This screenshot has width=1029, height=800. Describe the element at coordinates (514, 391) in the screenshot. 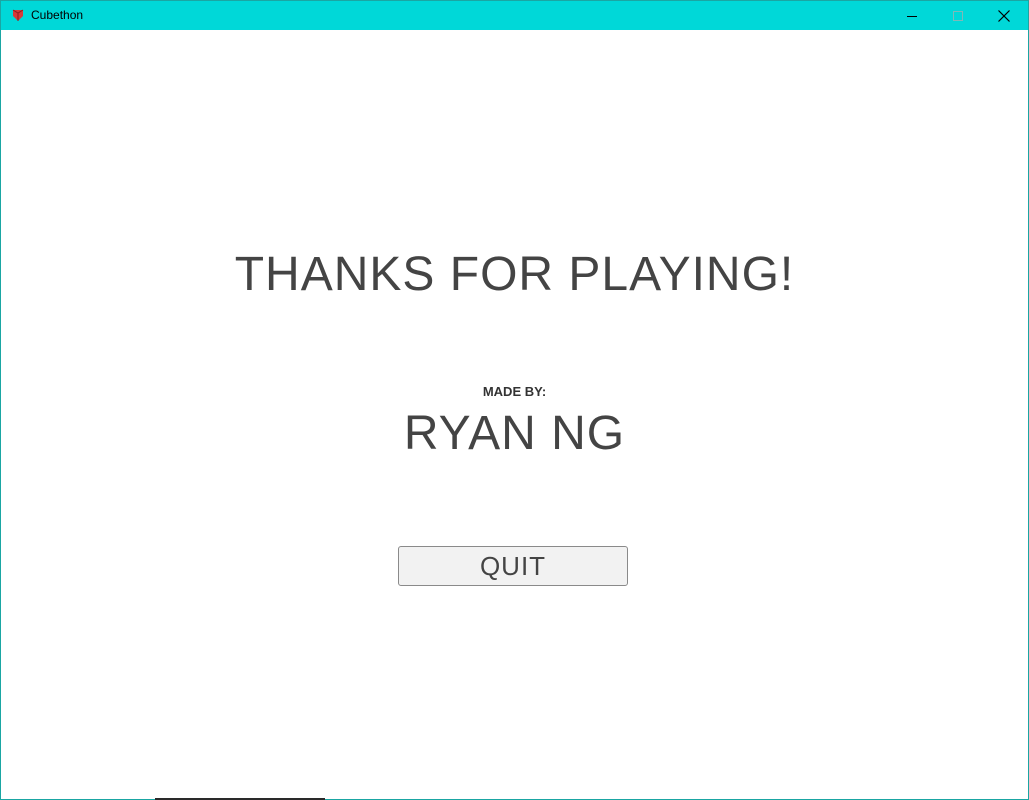

I see `credits-label: MADE BY:` at that location.